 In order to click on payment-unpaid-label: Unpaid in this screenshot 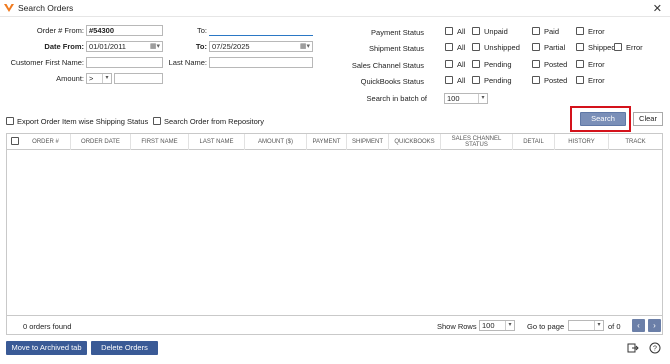, I will do `click(496, 31)`.